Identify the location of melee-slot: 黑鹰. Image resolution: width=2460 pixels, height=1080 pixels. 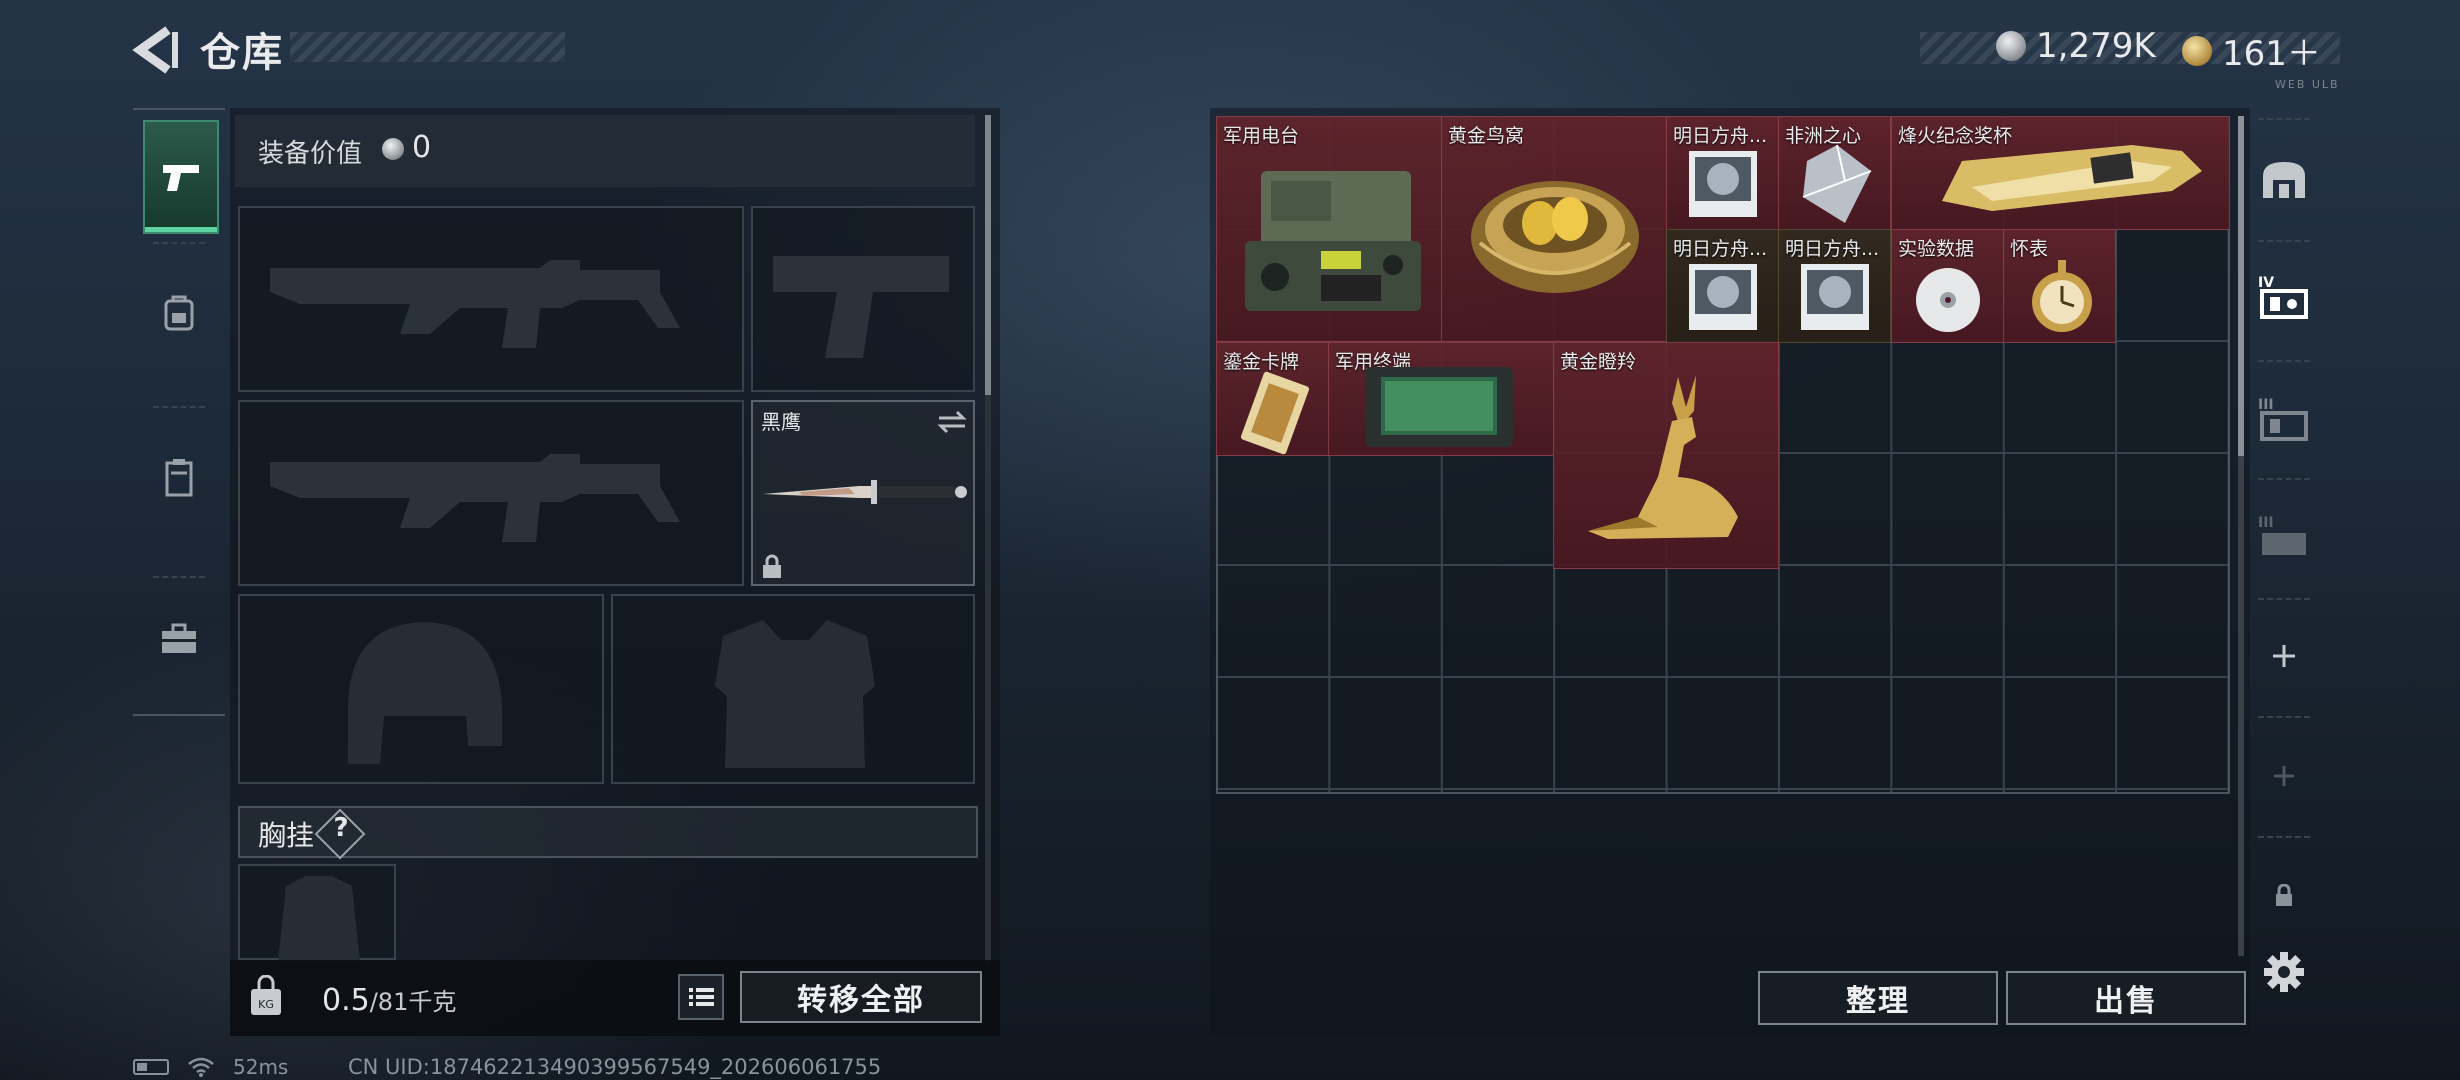
(863, 493).